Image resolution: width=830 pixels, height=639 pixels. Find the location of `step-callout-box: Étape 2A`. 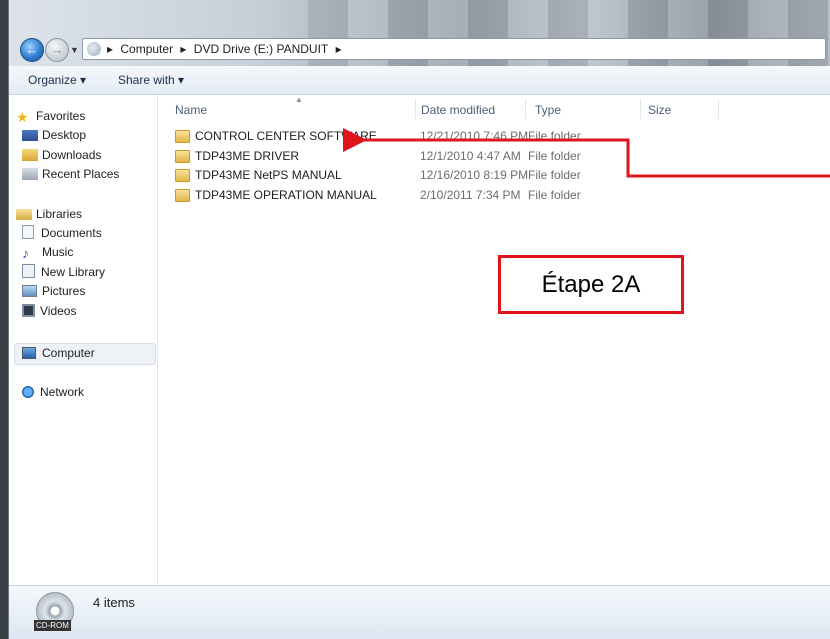

step-callout-box: Étape 2A is located at coordinates (591, 284).